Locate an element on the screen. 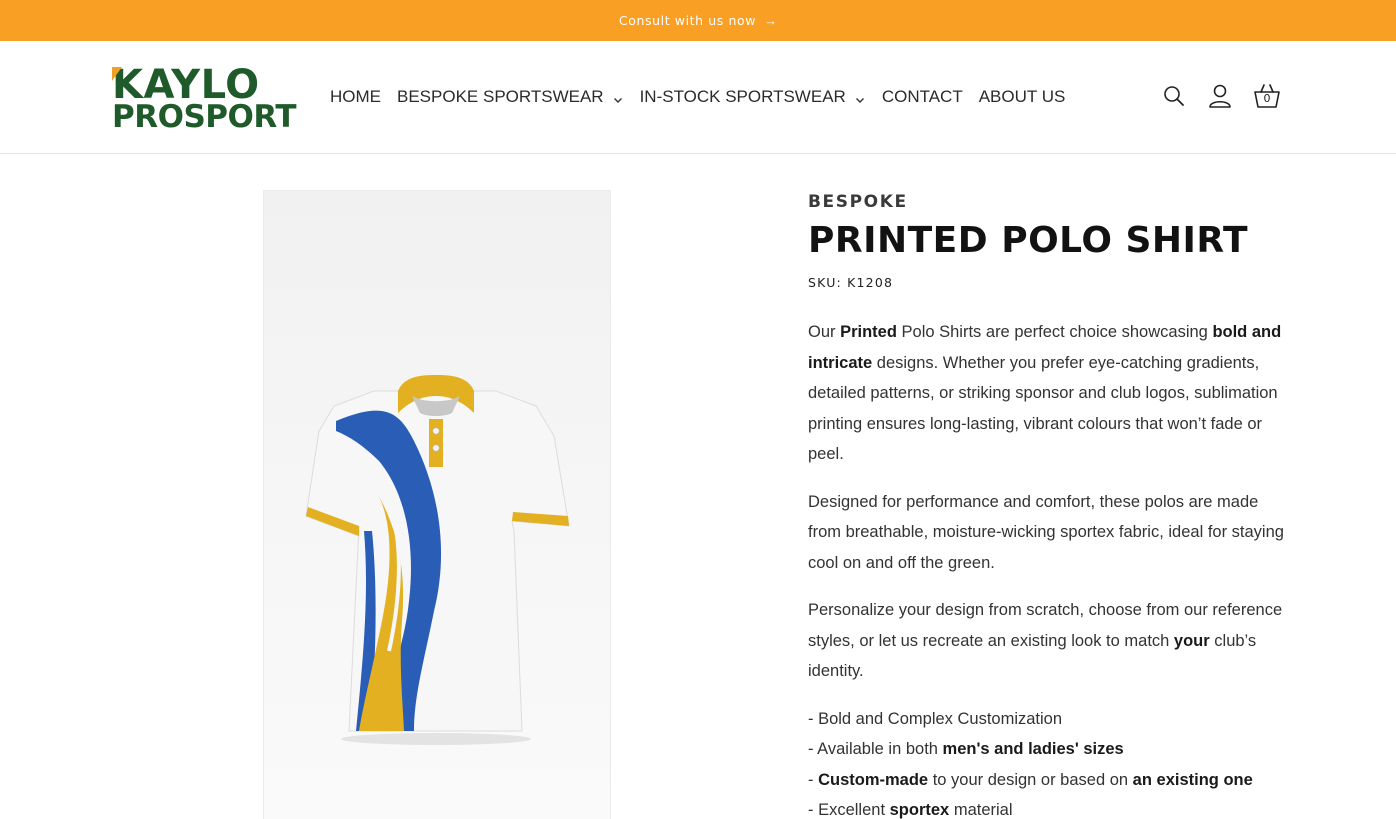 This screenshot has height=819, width=1396. nav-item-label: ABOUT US is located at coordinates (1022, 96).